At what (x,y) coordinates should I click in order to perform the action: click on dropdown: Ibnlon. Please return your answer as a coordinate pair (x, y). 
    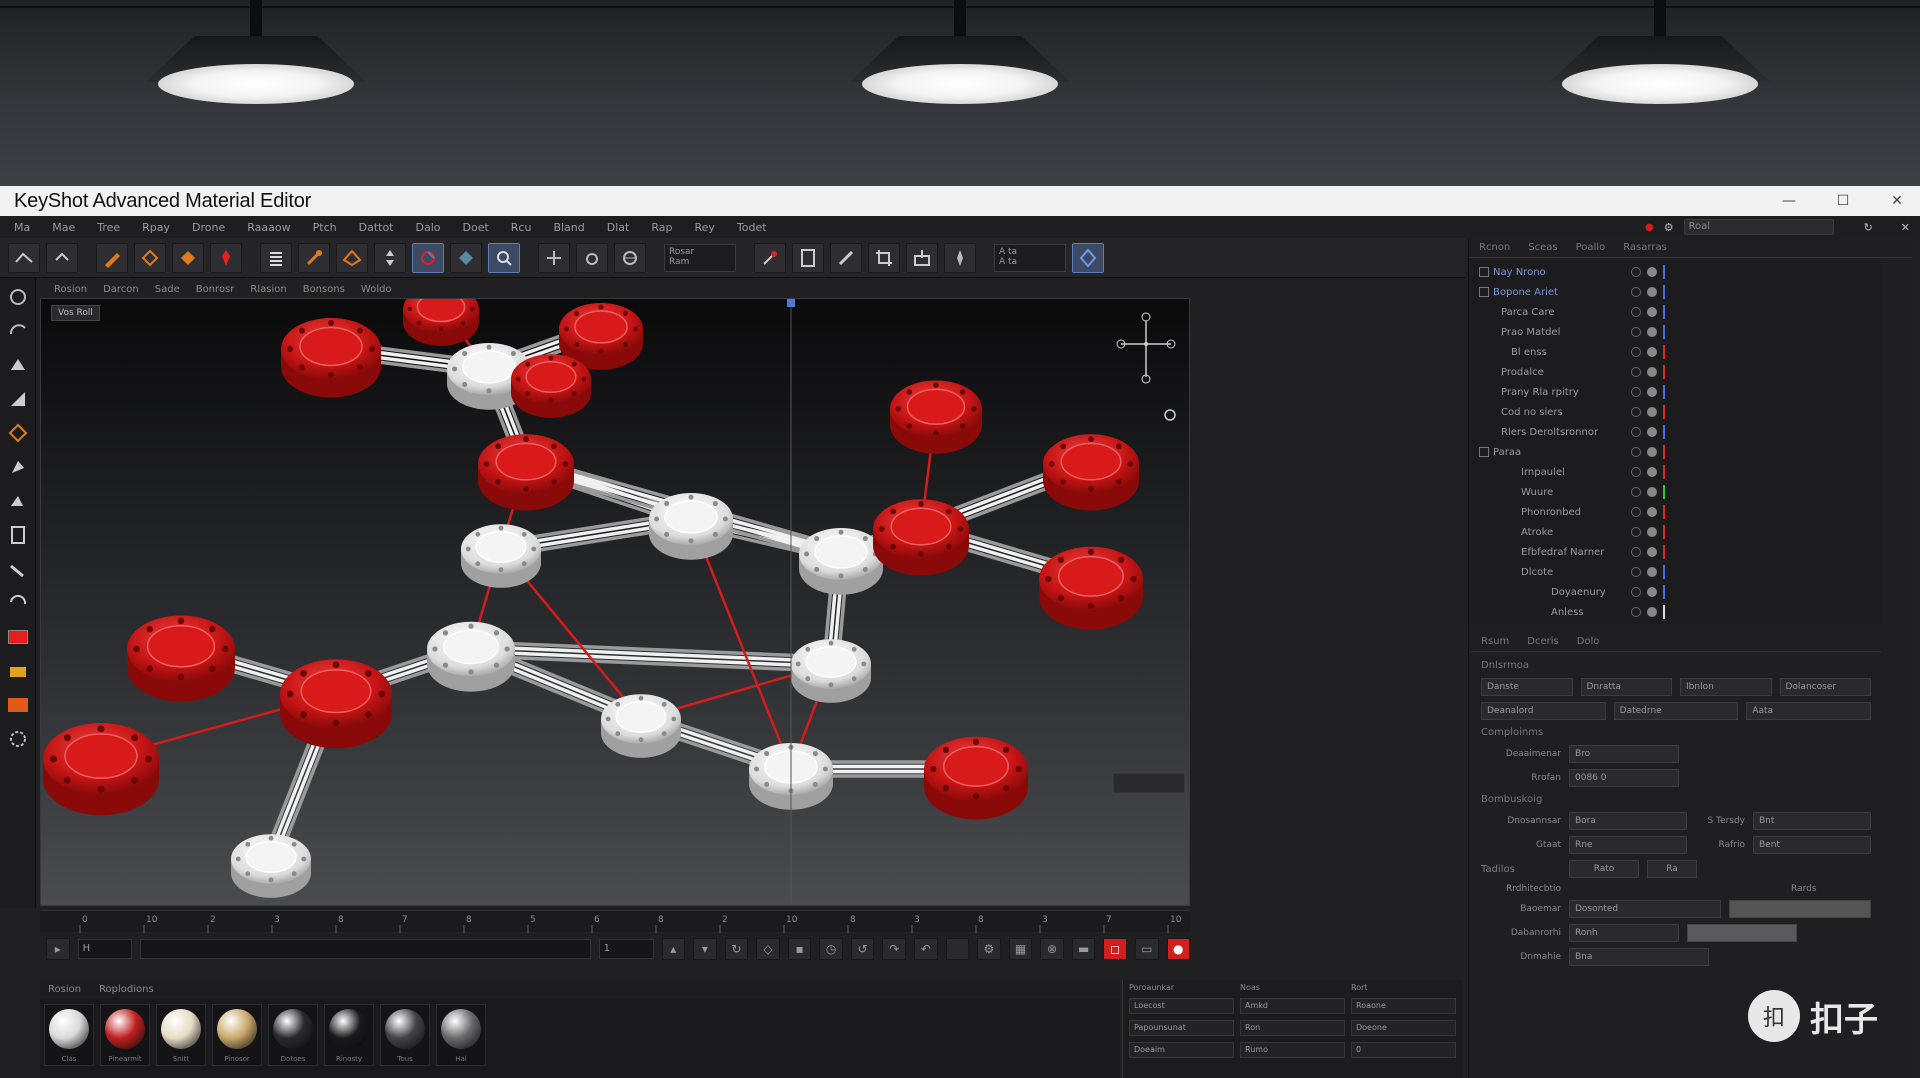
    Looking at the image, I should click on (1726, 687).